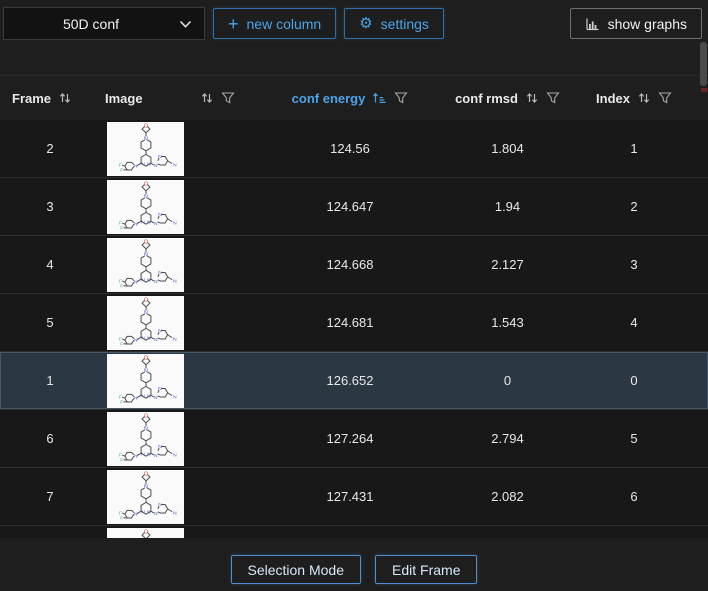  What do you see at coordinates (233, 23) in the screenshot?
I see `plus-icon: +` at bounding box center [233, 23].